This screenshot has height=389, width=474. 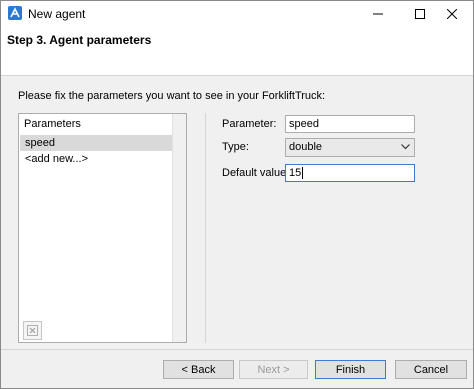 I want to click on minimize-button, so click(x=378, y=13).